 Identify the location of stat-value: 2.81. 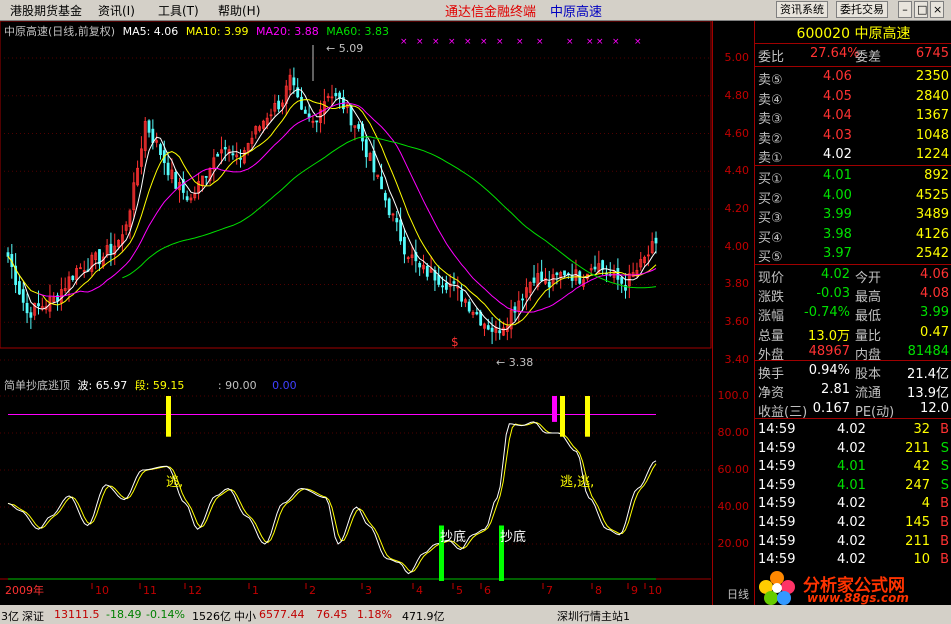
(835, 390).